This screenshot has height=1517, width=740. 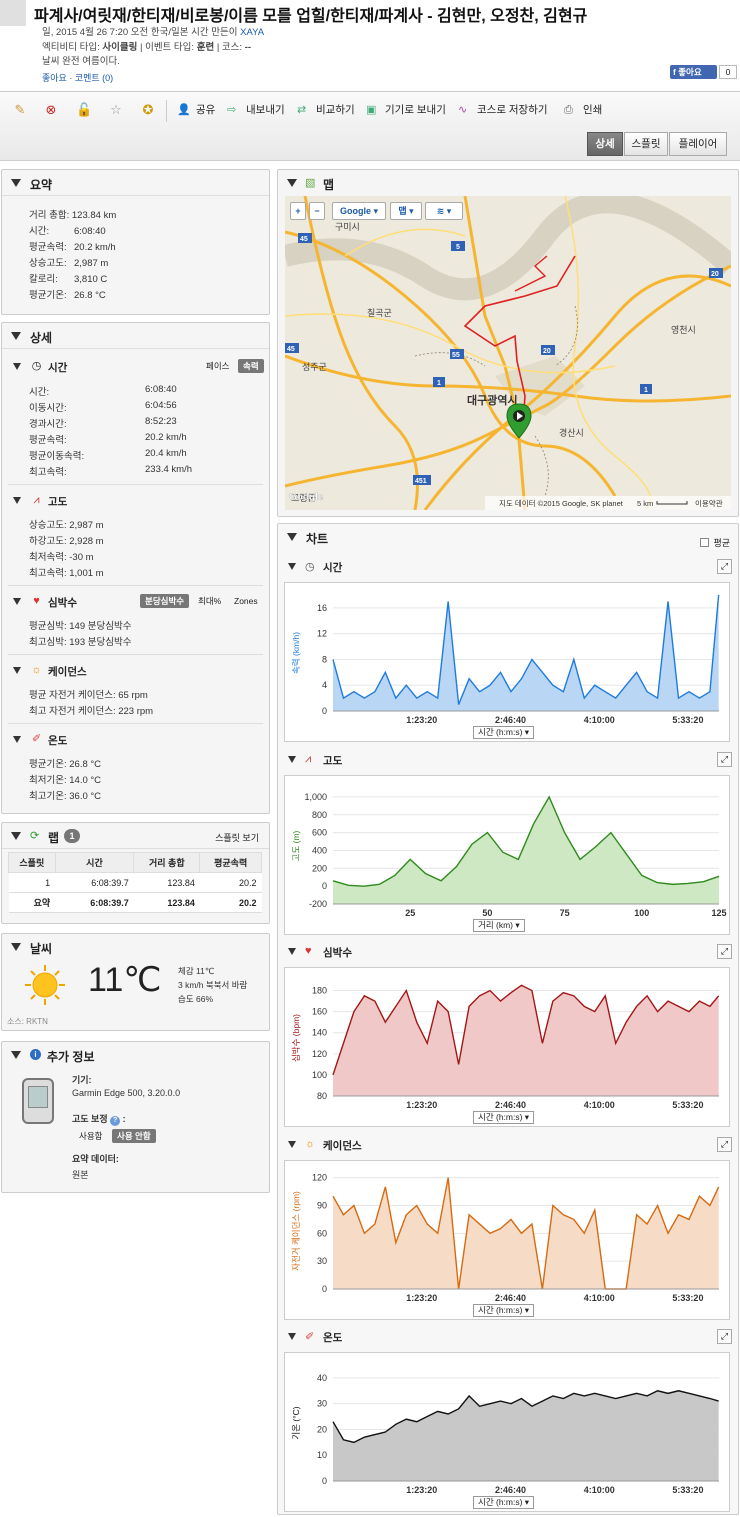 I want to click on y-tick-label: 600, so click(x=319, y=833).